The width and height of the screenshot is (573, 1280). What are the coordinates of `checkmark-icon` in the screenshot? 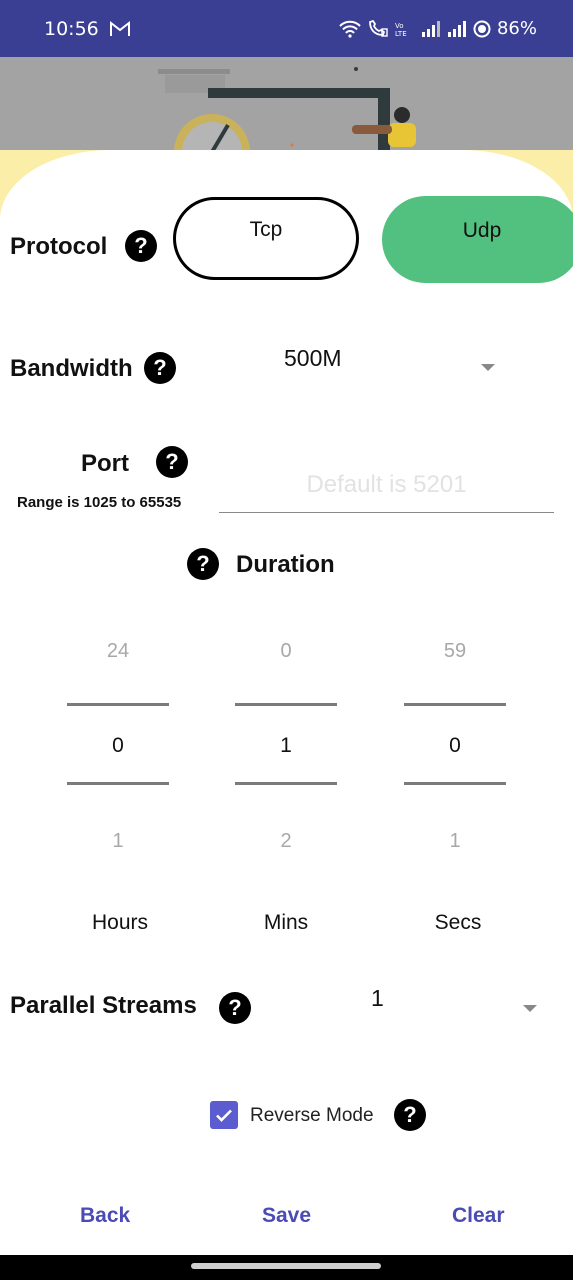 It's located at (224, 1115).